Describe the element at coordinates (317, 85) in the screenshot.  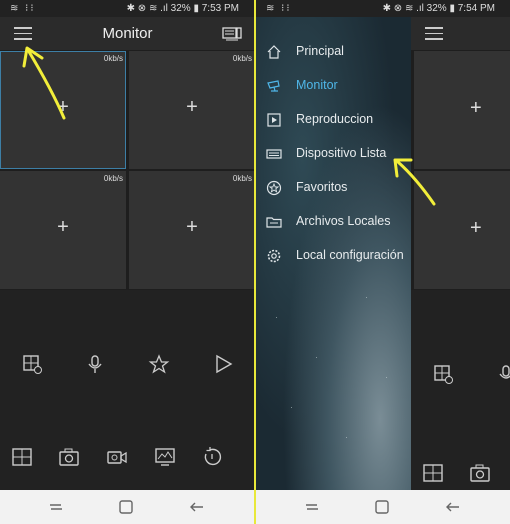
I see `menu-item-label: Monitor` at that location.